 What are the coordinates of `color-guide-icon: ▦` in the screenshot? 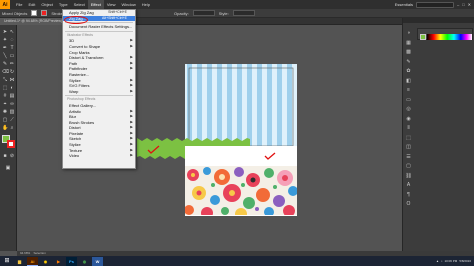 It's located at (408, 43).